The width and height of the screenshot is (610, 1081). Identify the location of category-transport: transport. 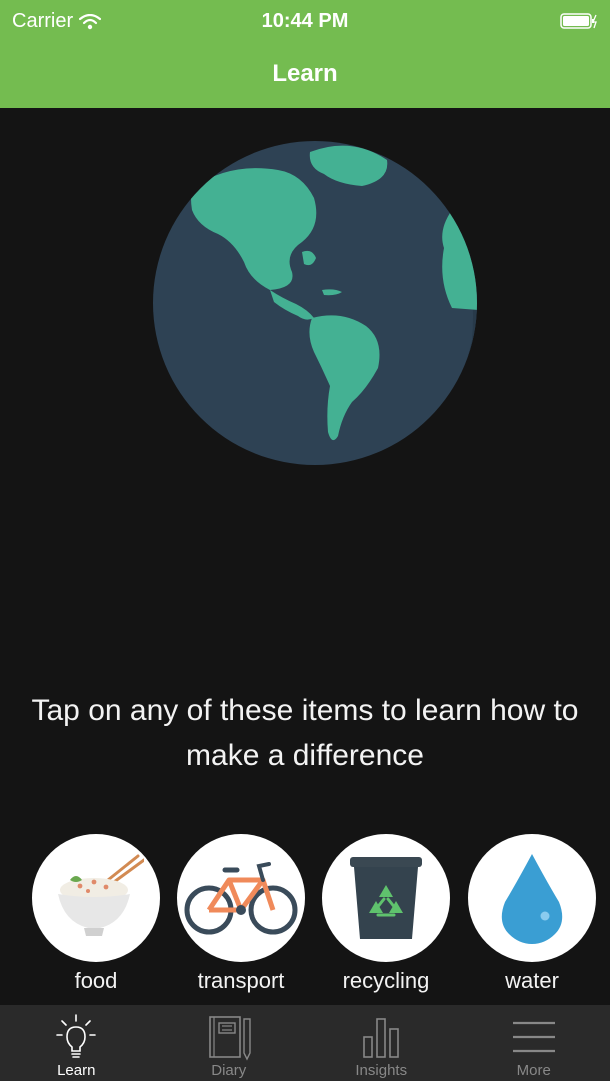
(241, 914).